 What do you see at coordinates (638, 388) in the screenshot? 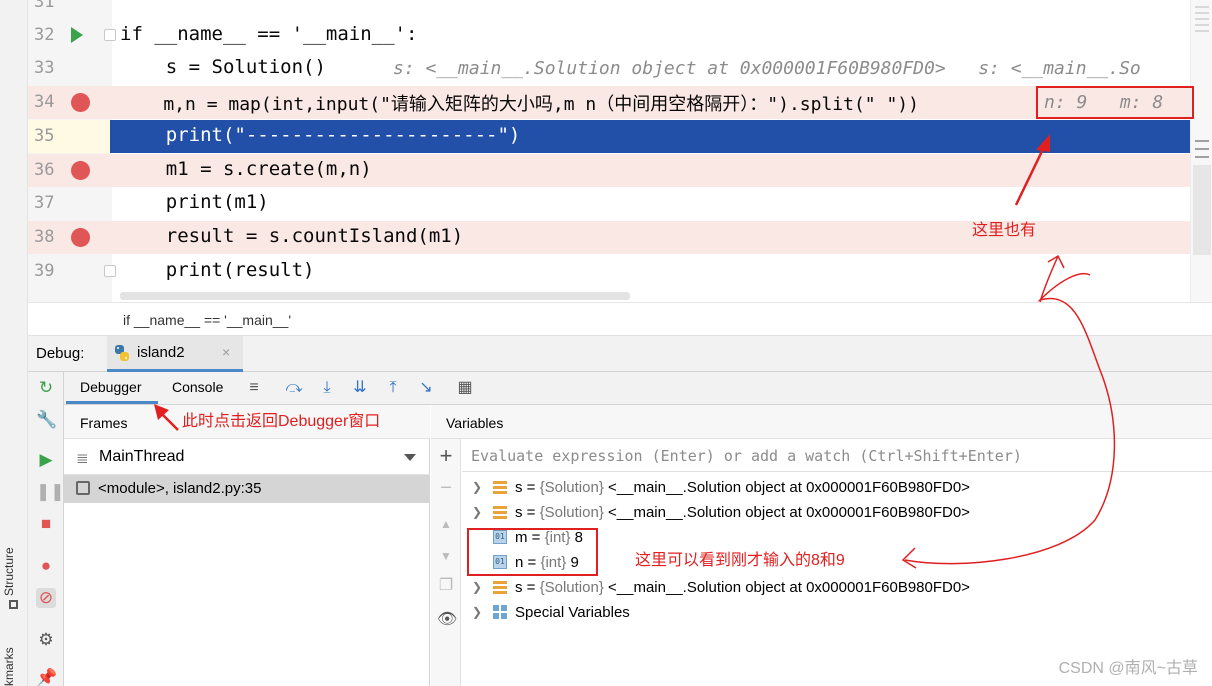
I see `debugger-tab-bar: Debugger Console ≡ ⤼ ⤓ ⇊ ⤒ ↘ ▦` at bounding box center [638, 388].